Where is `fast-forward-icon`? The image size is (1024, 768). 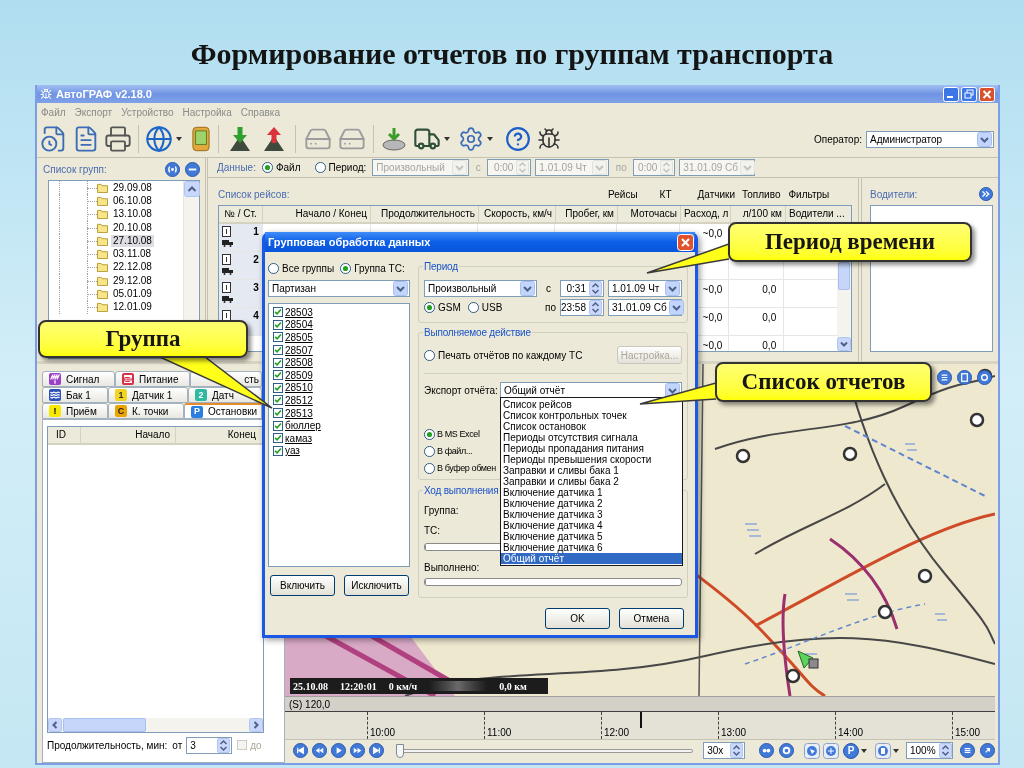 fast-forward-icon is located at coordinates (357, 750).